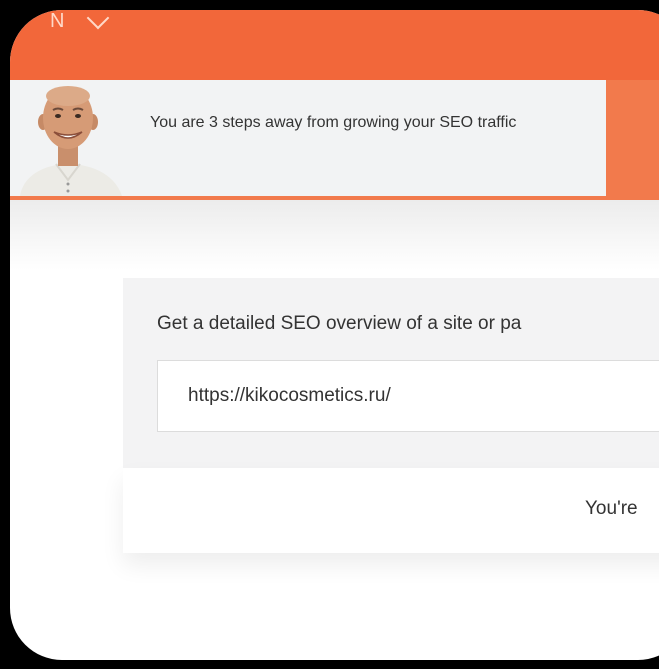 The image size is (659, 669). Describe the element at coordinates (391, 510) in the screenshot. I see `status-section: You're` at that location.